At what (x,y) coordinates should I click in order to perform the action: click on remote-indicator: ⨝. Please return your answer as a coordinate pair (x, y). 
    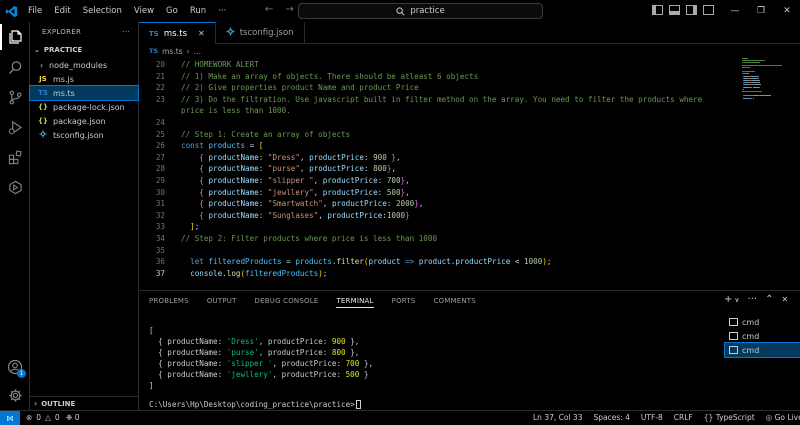
    Looking at the image, I should click on (10, 418).